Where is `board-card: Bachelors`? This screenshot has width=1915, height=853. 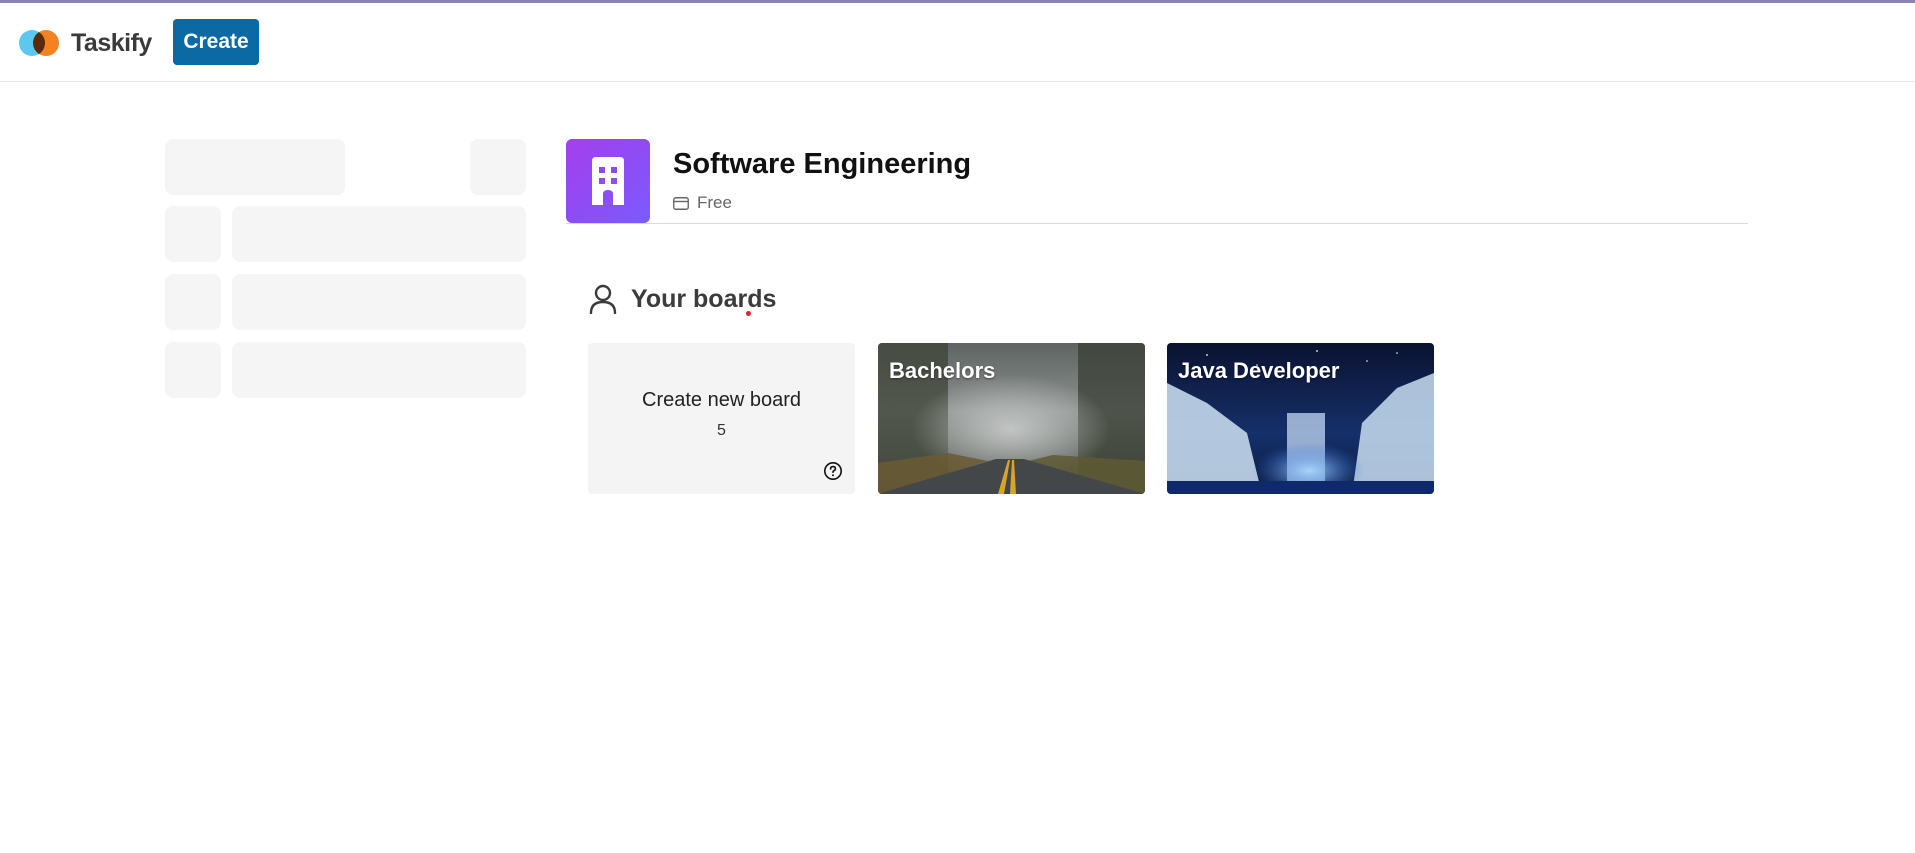
board-card: Bachelors is located at coordinates (1011, 418).